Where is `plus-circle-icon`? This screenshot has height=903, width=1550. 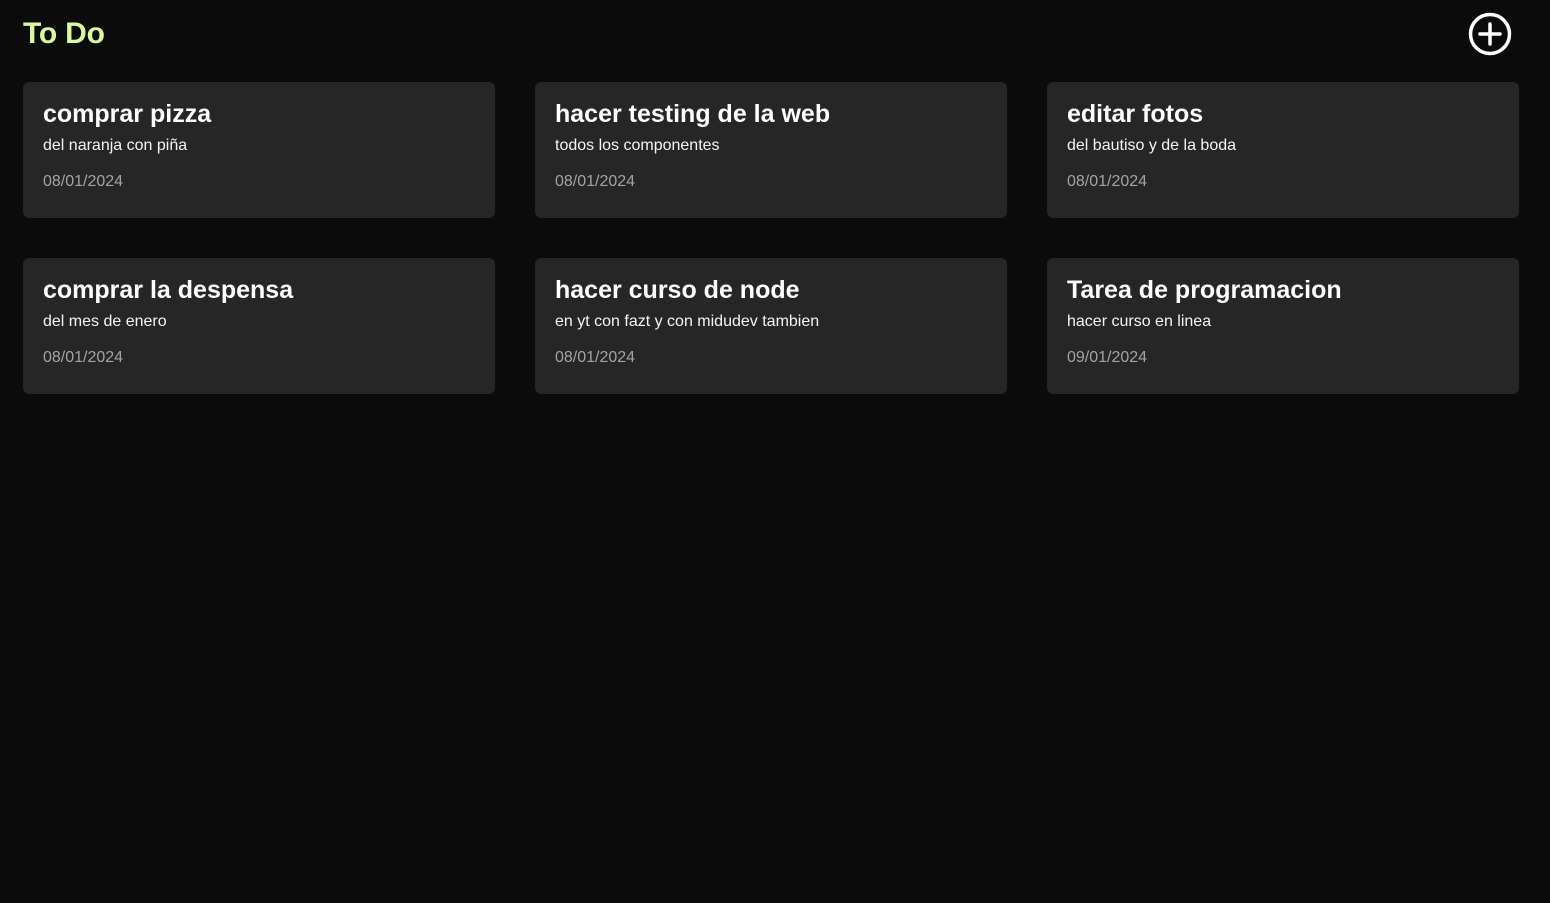
plus-circle-icon is located at coordinates (1490, 34).